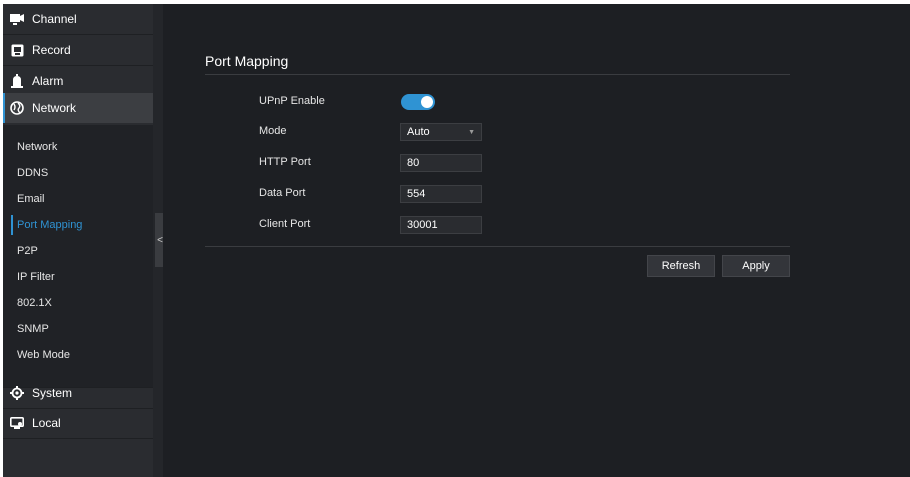  I want to click on data-port-value: 554, so click(416, 194).